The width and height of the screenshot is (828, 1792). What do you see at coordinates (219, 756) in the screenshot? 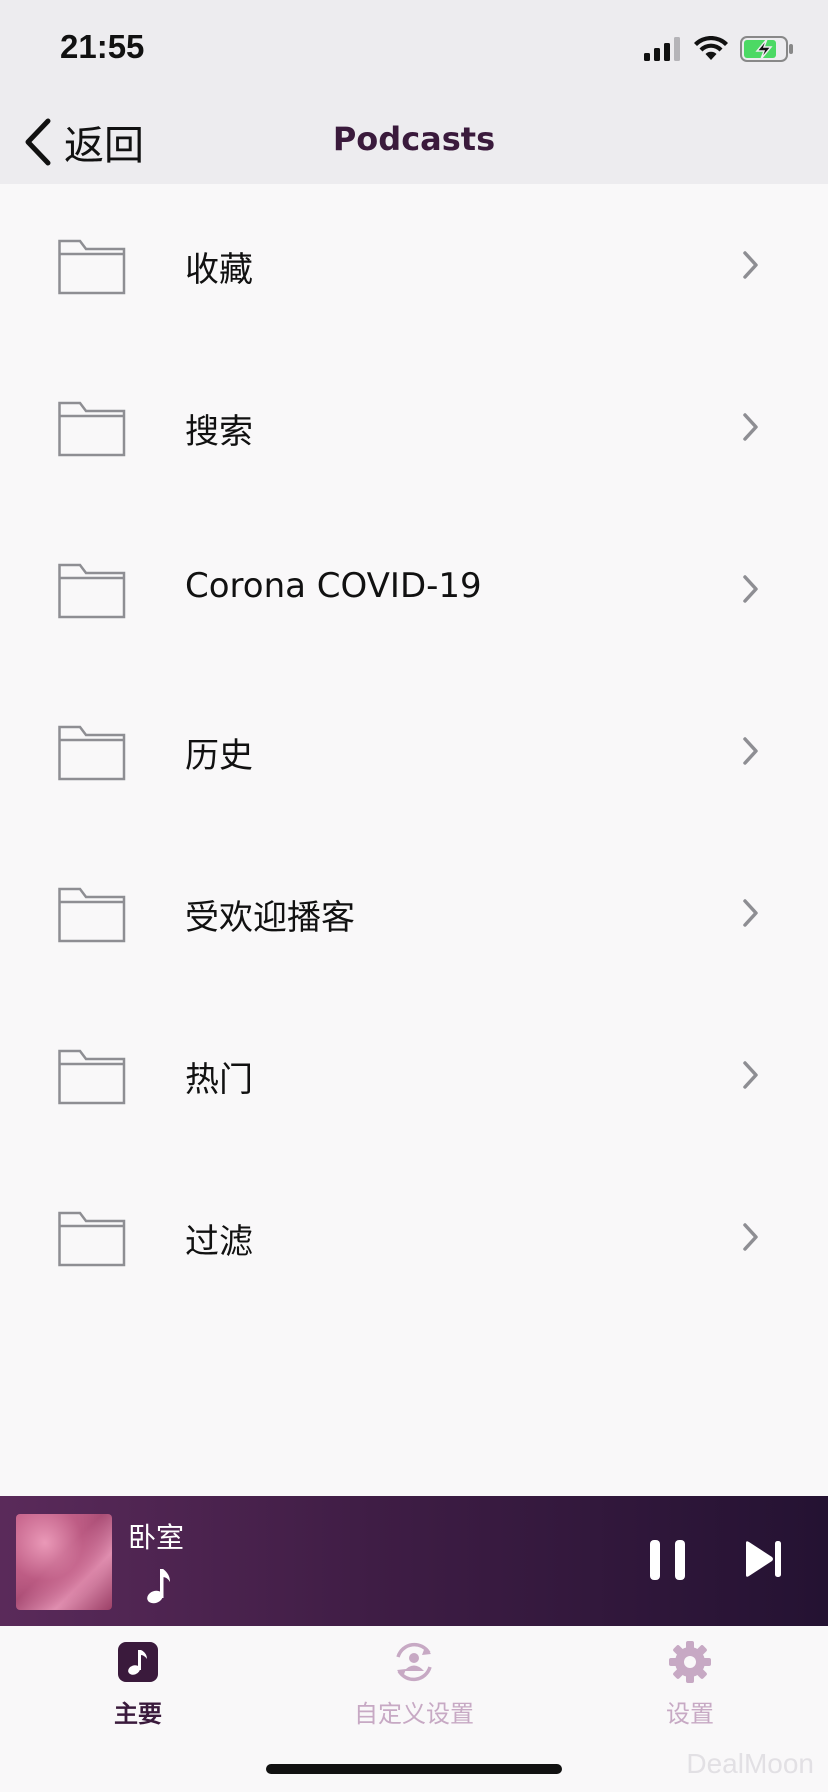
I see `list-item-label: 历史` at bounding box center [219, 756].